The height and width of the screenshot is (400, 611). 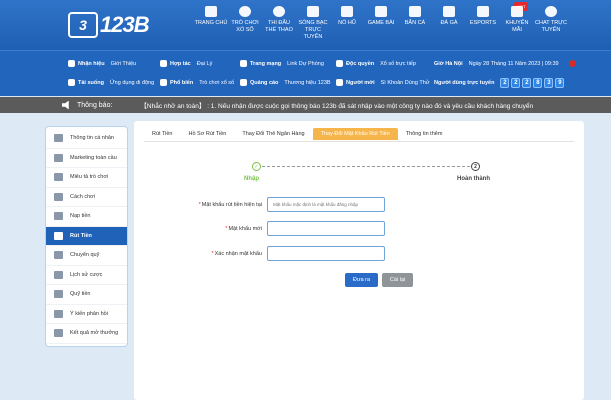 I want to click on info-main: Trang mạng, so click(x=266, y=63).